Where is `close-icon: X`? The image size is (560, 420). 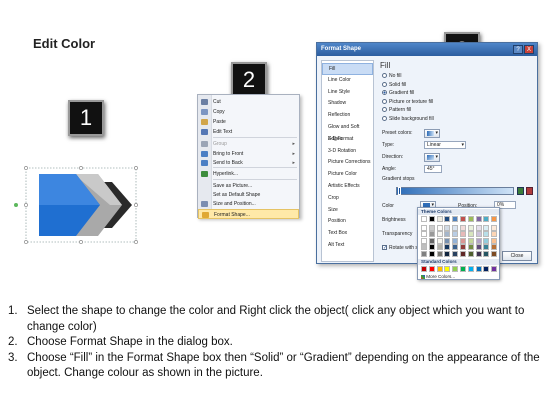
close-icon: X is located at coordinates (529, 49).